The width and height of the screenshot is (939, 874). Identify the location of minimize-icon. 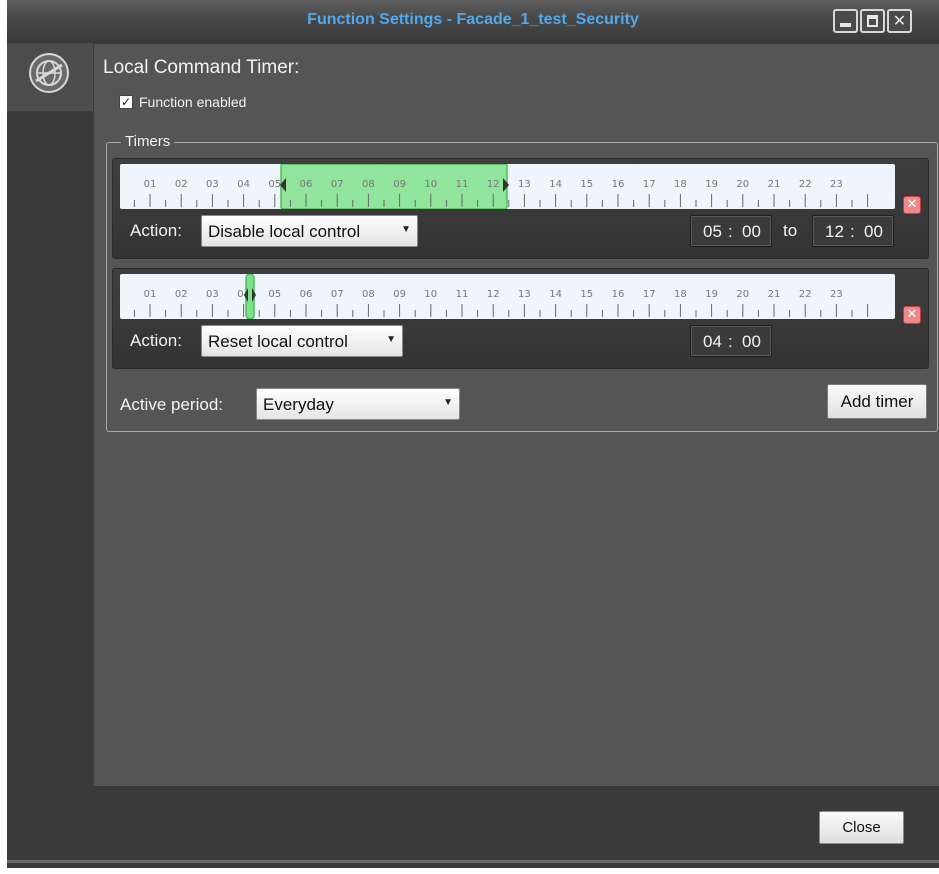
(845, 21).